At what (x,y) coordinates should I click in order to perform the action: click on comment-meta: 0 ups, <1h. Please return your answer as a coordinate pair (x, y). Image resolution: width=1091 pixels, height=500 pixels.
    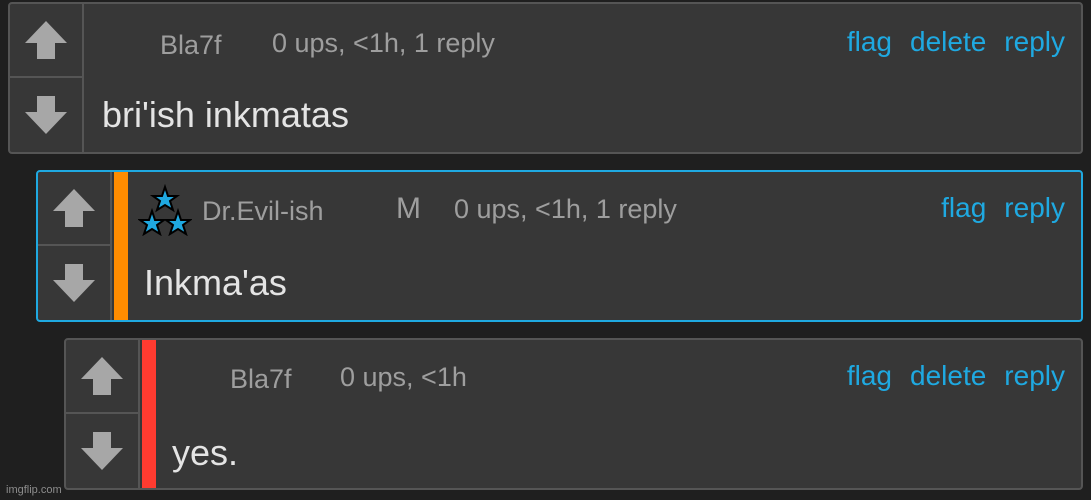
    Looking at the image, I should click on (403, 377).